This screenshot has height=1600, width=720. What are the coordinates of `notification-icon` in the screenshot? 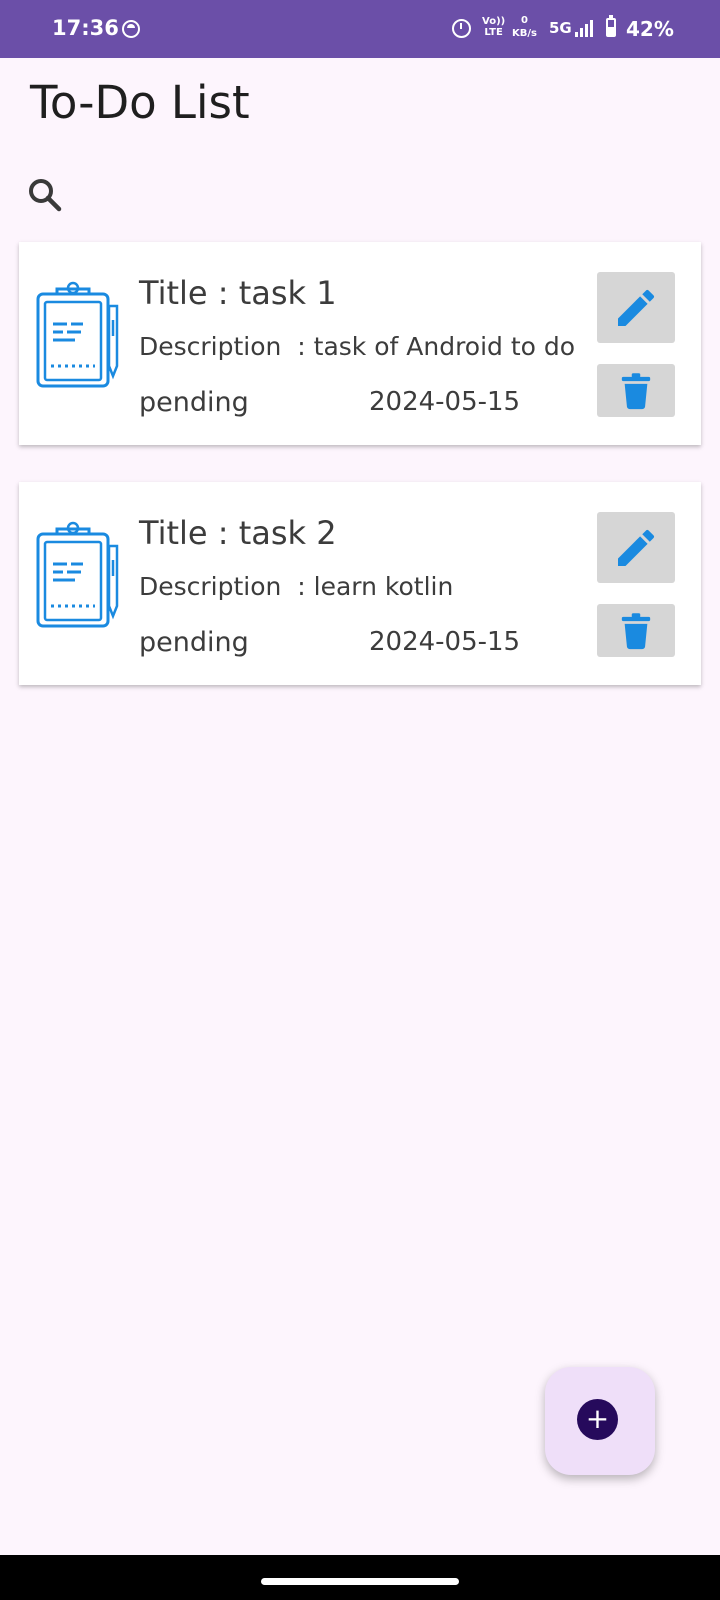 It's located at (131, 29).